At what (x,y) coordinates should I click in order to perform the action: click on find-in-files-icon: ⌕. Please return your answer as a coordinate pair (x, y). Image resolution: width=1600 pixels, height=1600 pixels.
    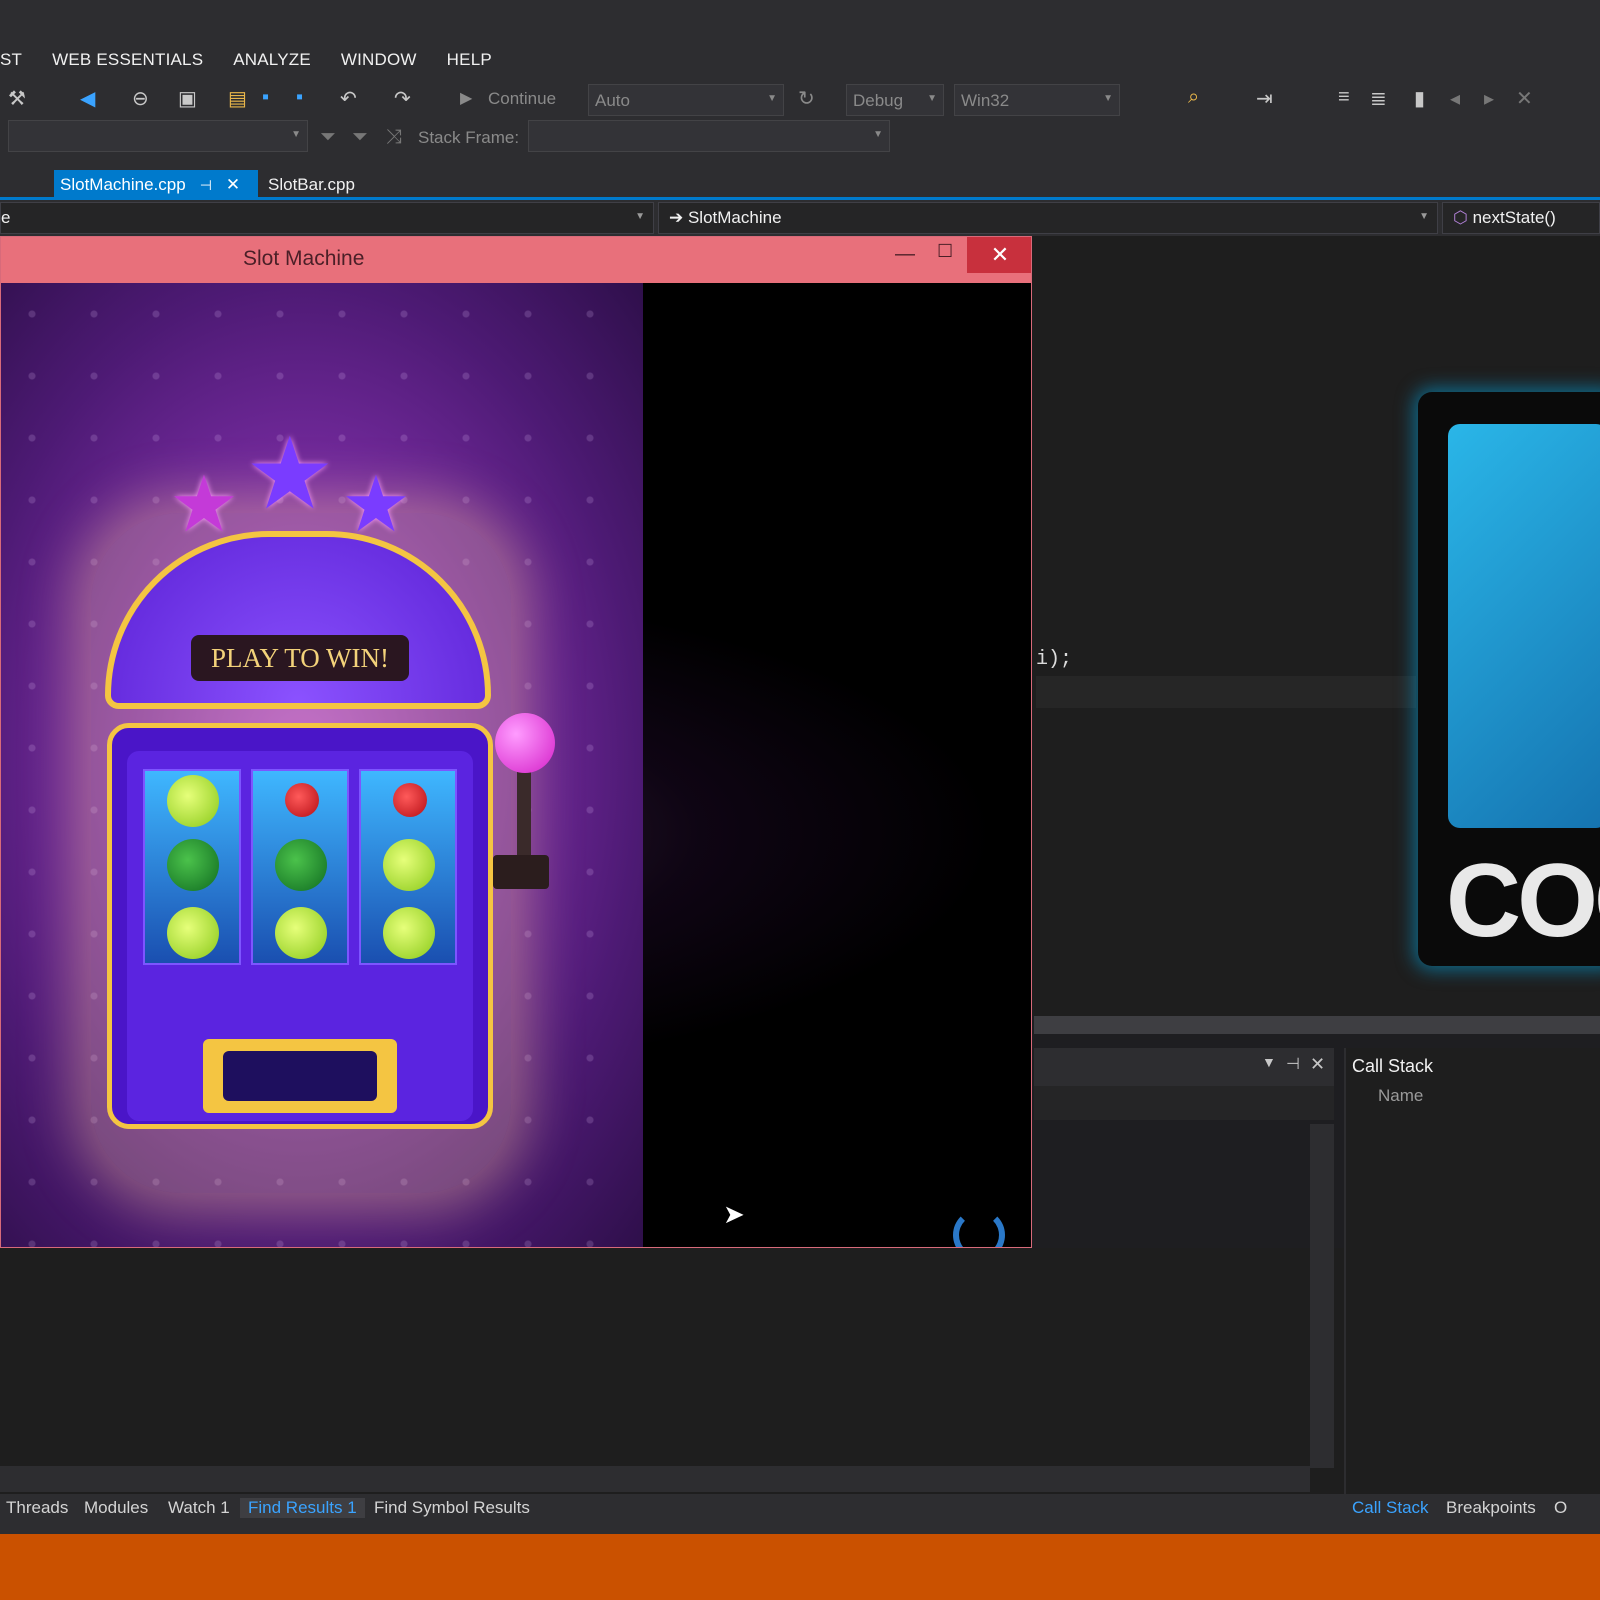
    Looking at the image, I should click on (1193, 97).